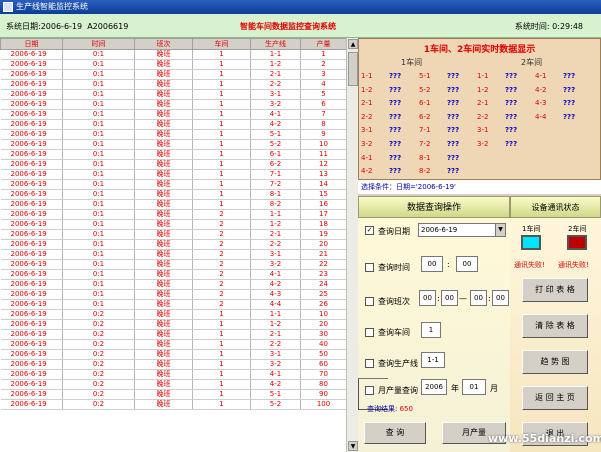 The height and width of the screenshot is (452, 601). Describe the element at coordinates (275, 44) in the screenshot. I see `column-header: 生产线` at that location.